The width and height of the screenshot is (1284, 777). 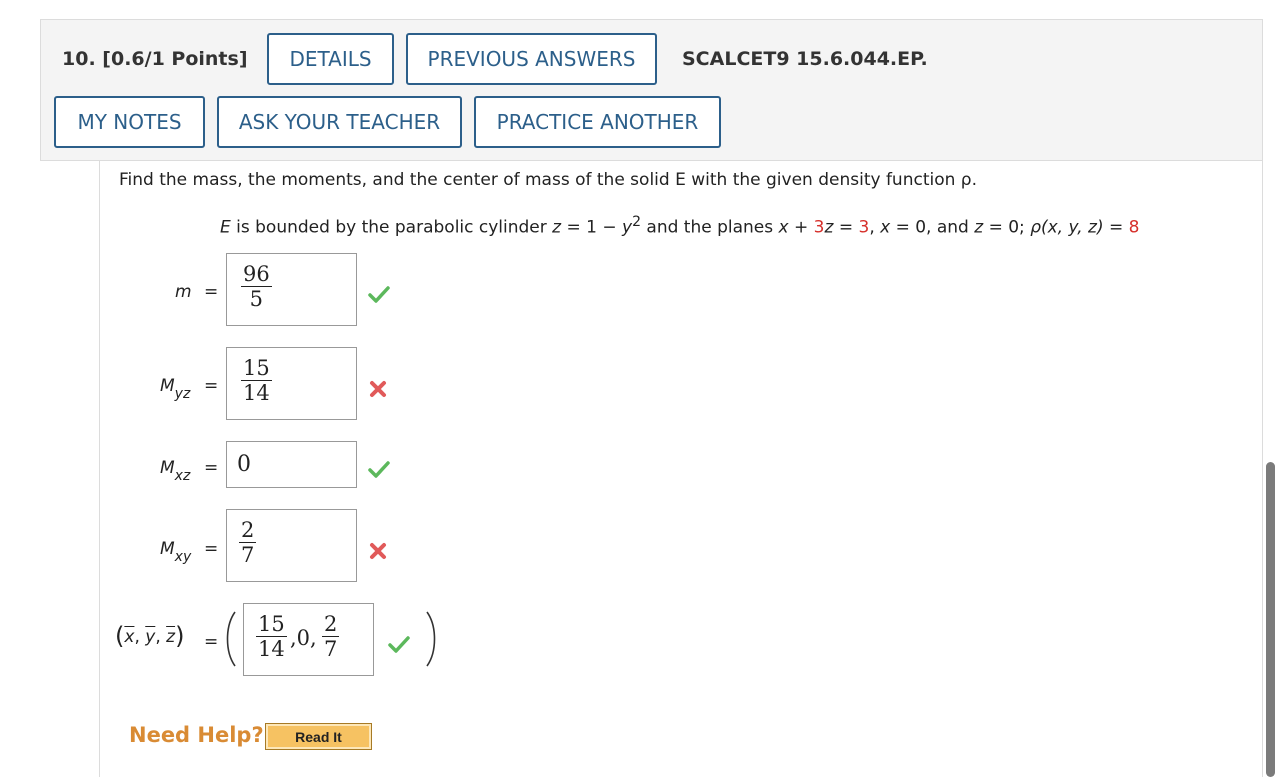 What do you see at coordinates (175, 59) in the screenshot?
I see `question-points: [0.6/1 Points]` at bounding box center [175, 59].